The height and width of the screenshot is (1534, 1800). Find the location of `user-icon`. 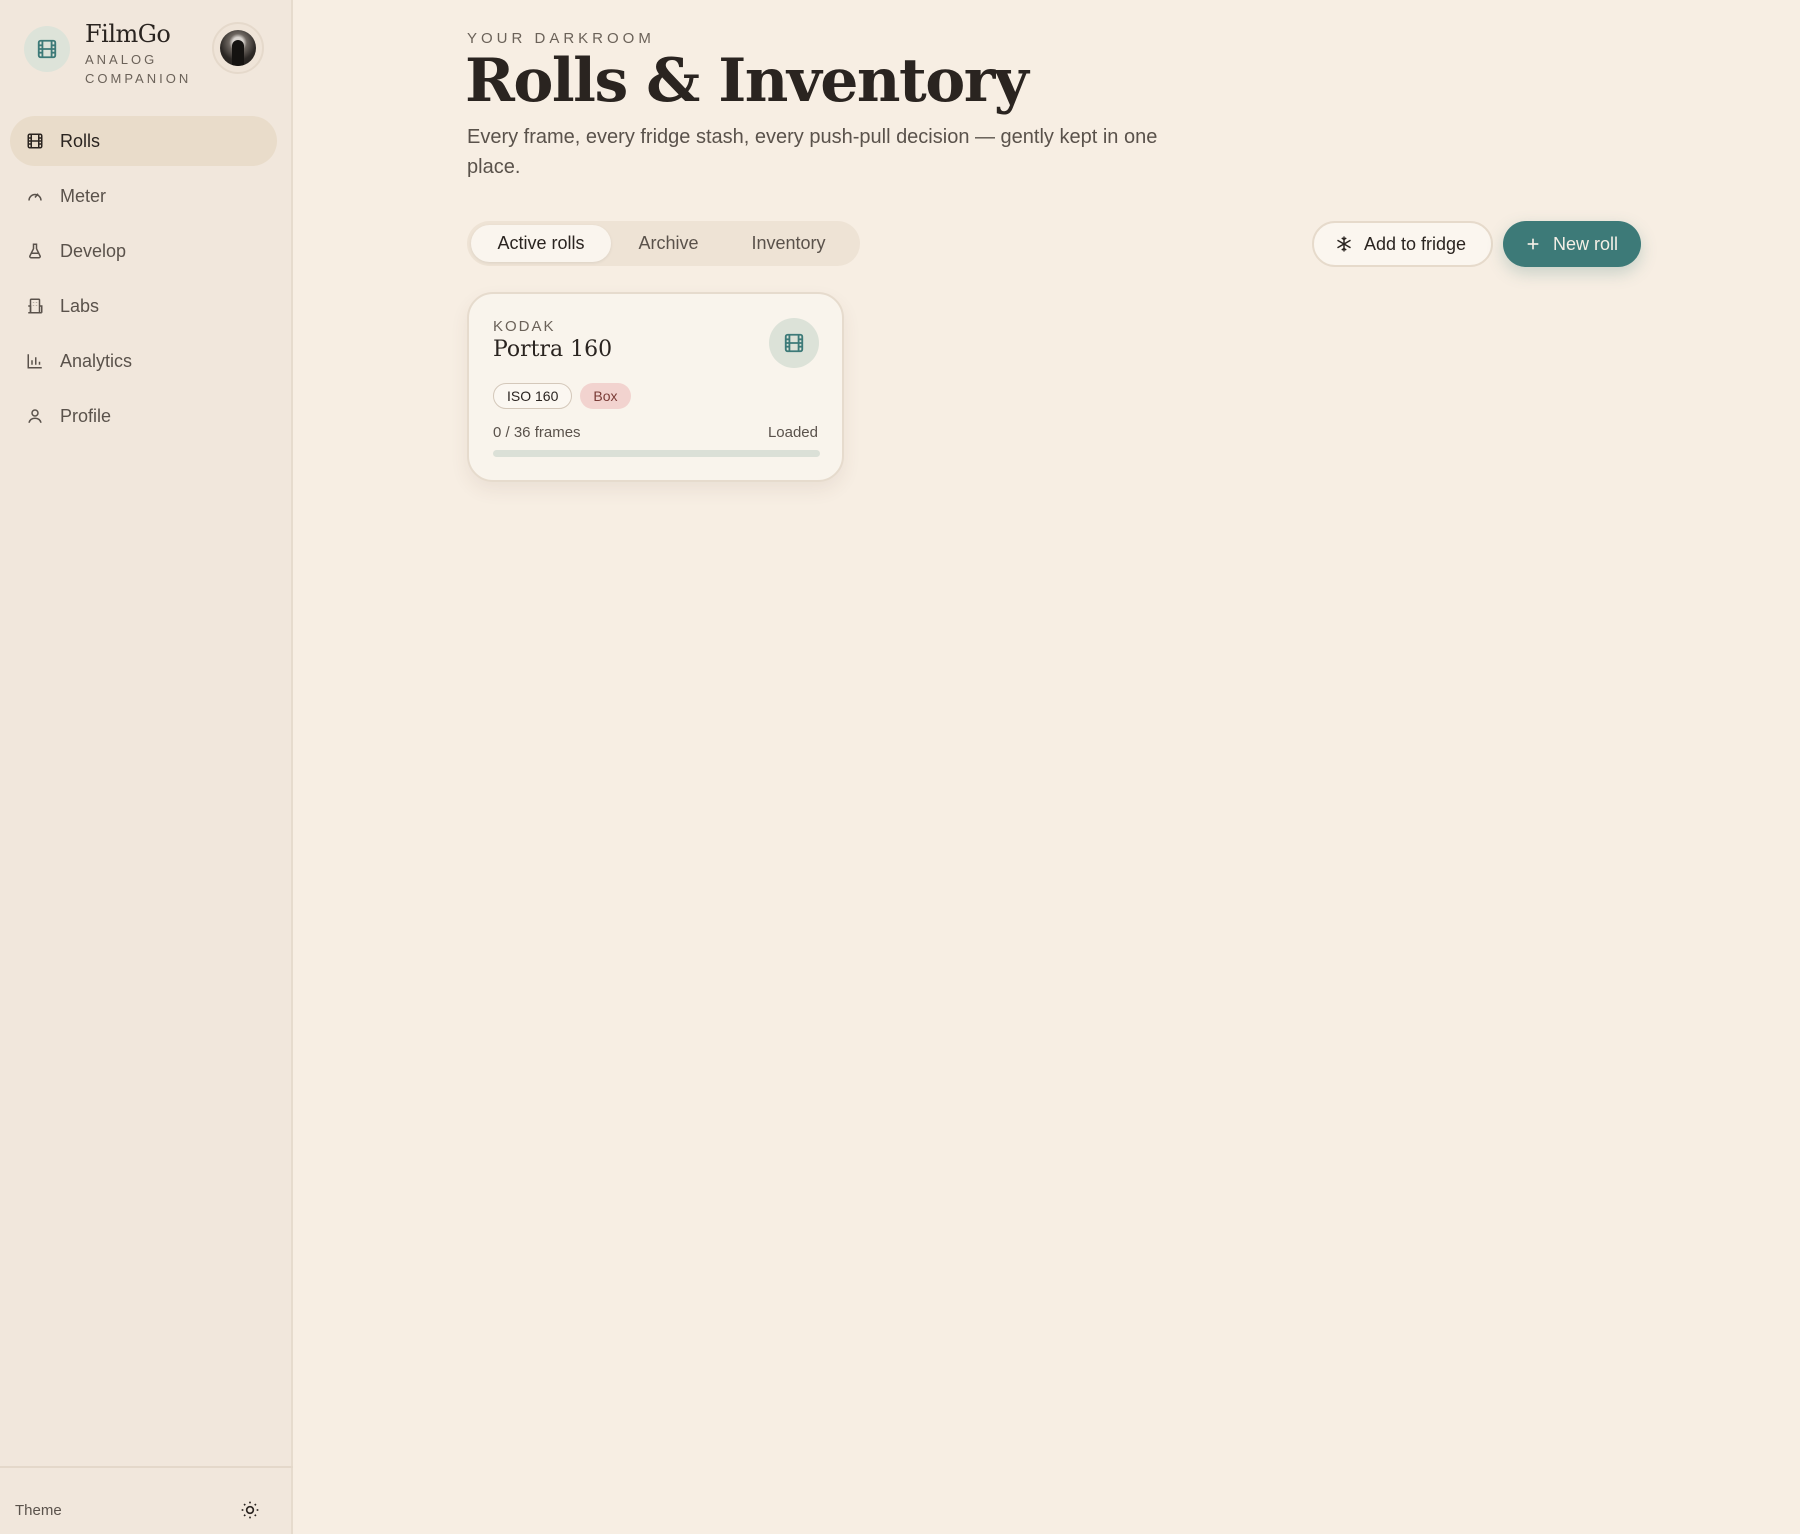

user-icon is located at coordinates (35, 416).